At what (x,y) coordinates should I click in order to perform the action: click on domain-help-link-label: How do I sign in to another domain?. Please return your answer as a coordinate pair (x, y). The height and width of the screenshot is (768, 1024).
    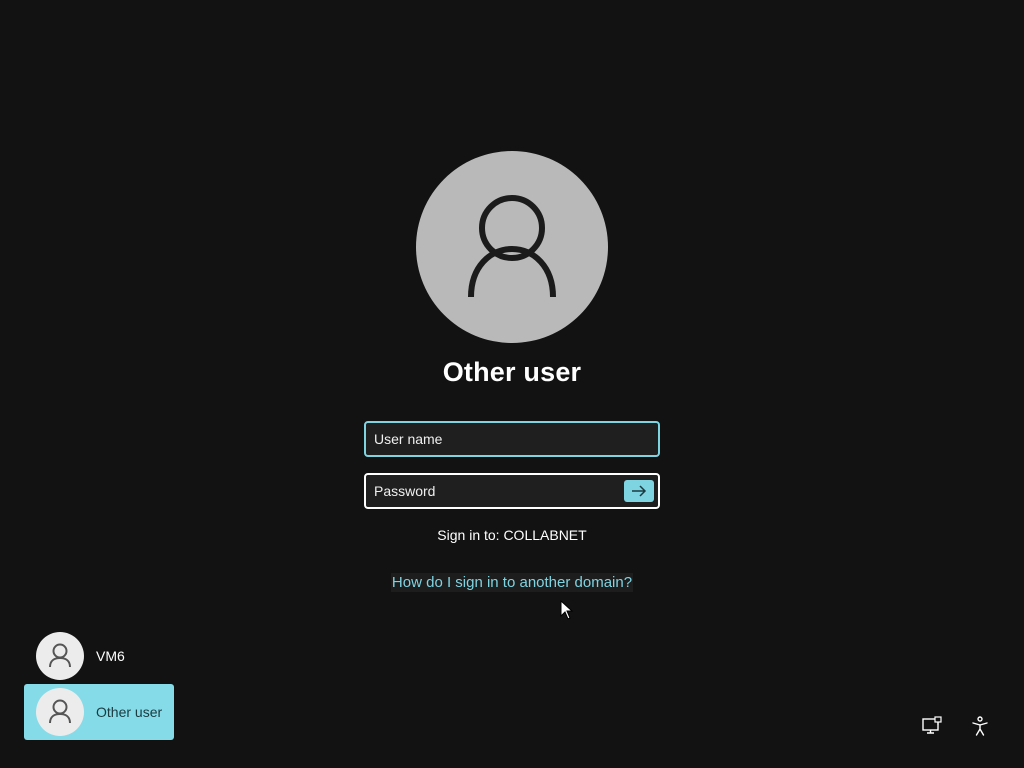
    Looking at the image, I should click on (512, 582).